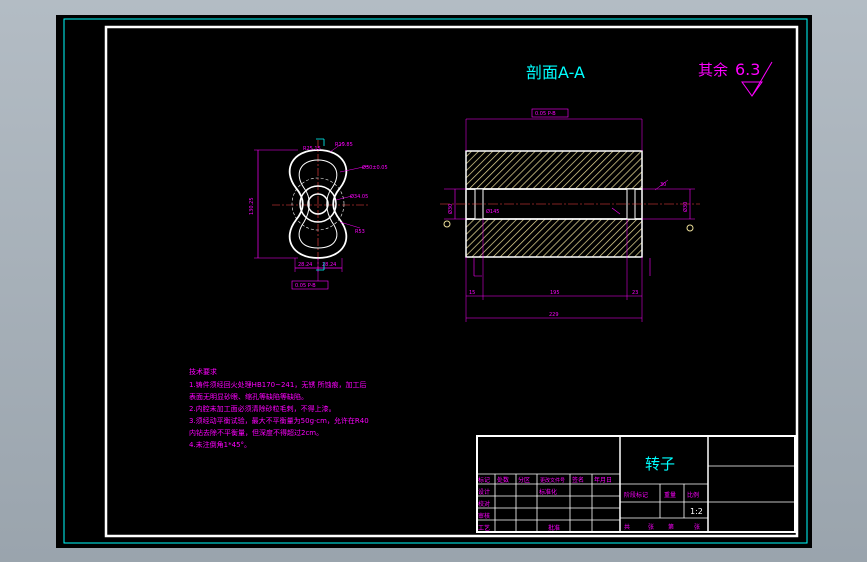 This screenshot has width=867, height=562. I want to click on note-line-3: 2.内腔未加工面必须清除砂粒毛刺，不得上漆。, so click(262, 408).